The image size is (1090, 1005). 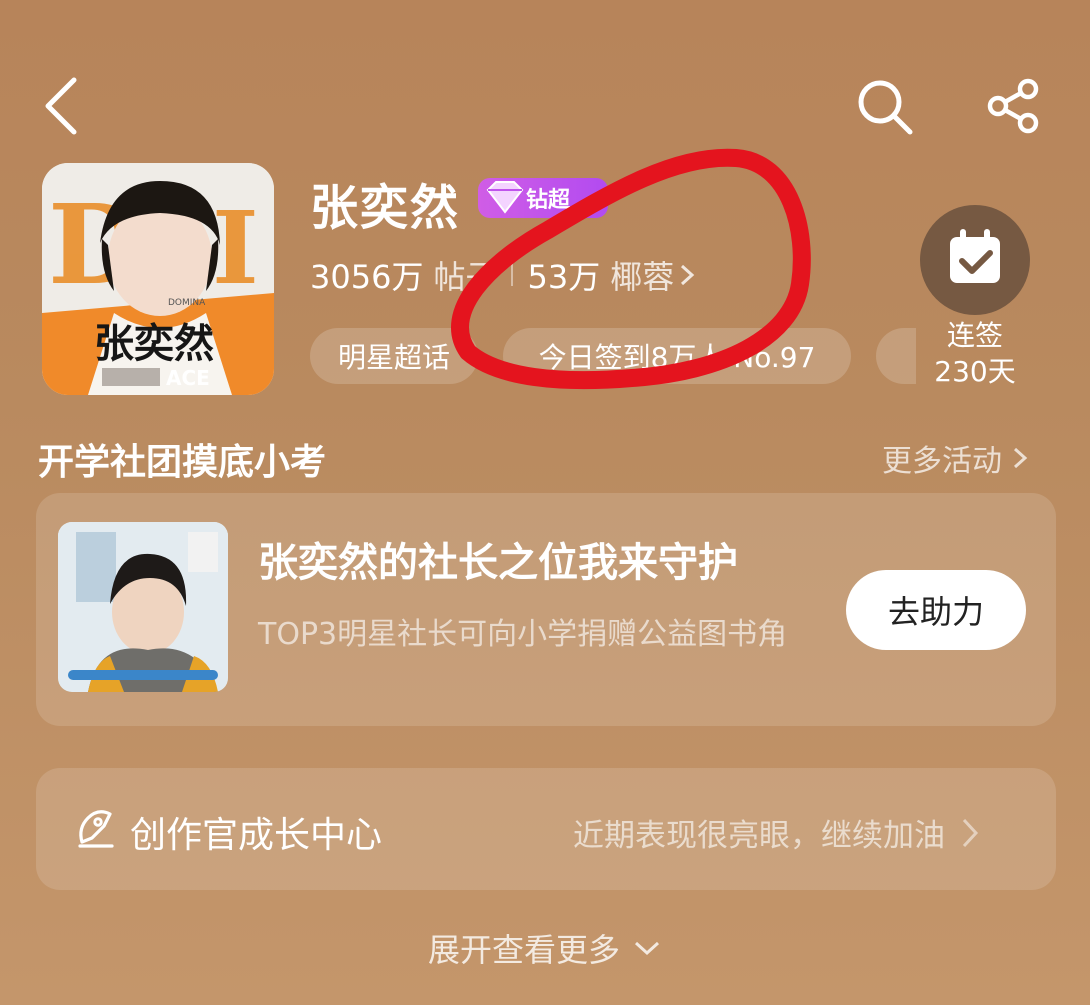 What do you see at coordinates (503, 275) in the screenshot?
I see `topic-stats: 3056万 帖子 53万 椰蓉` at bounding box center [503, 275].